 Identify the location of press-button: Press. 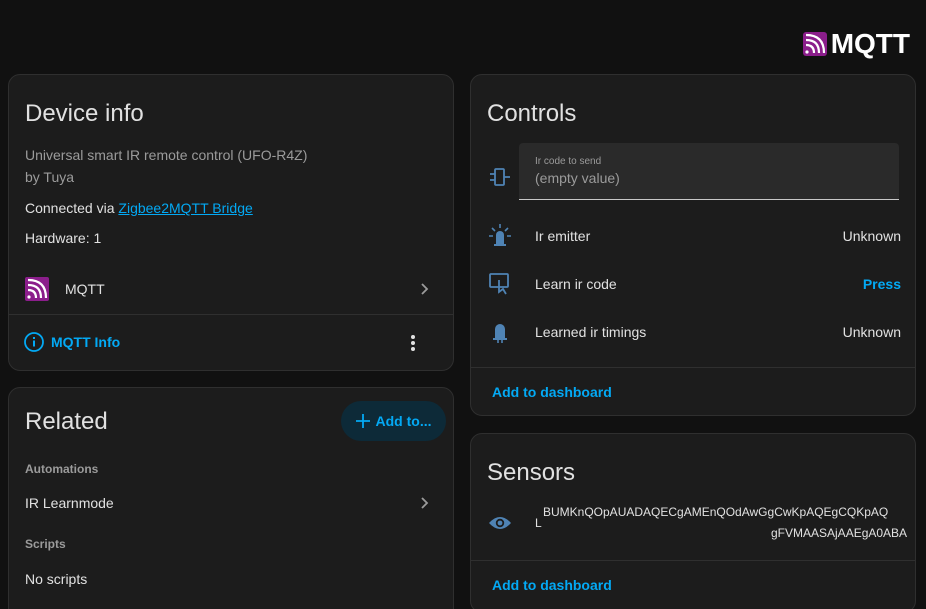
(882, 284).